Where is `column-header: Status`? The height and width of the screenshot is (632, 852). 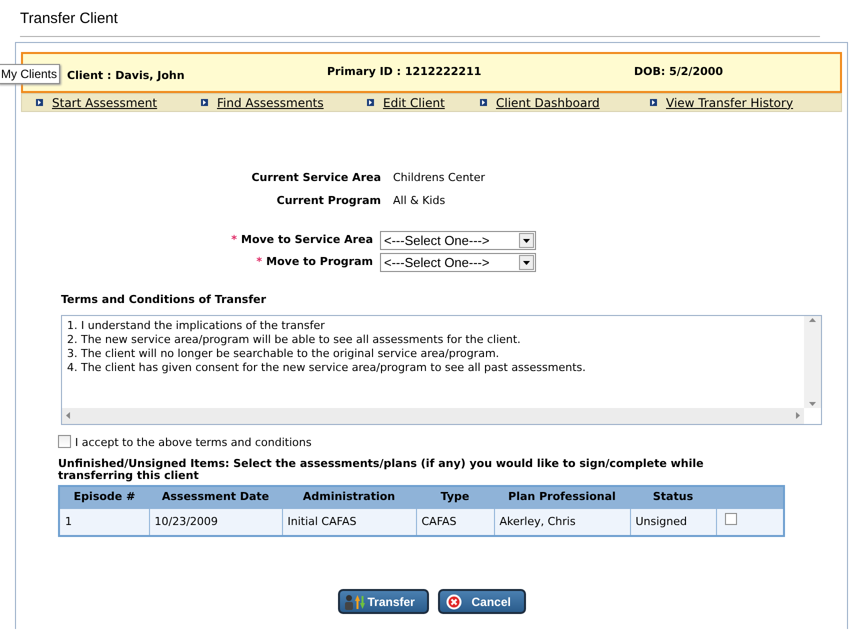 column-header: Status is located at coordinates (673, 497).